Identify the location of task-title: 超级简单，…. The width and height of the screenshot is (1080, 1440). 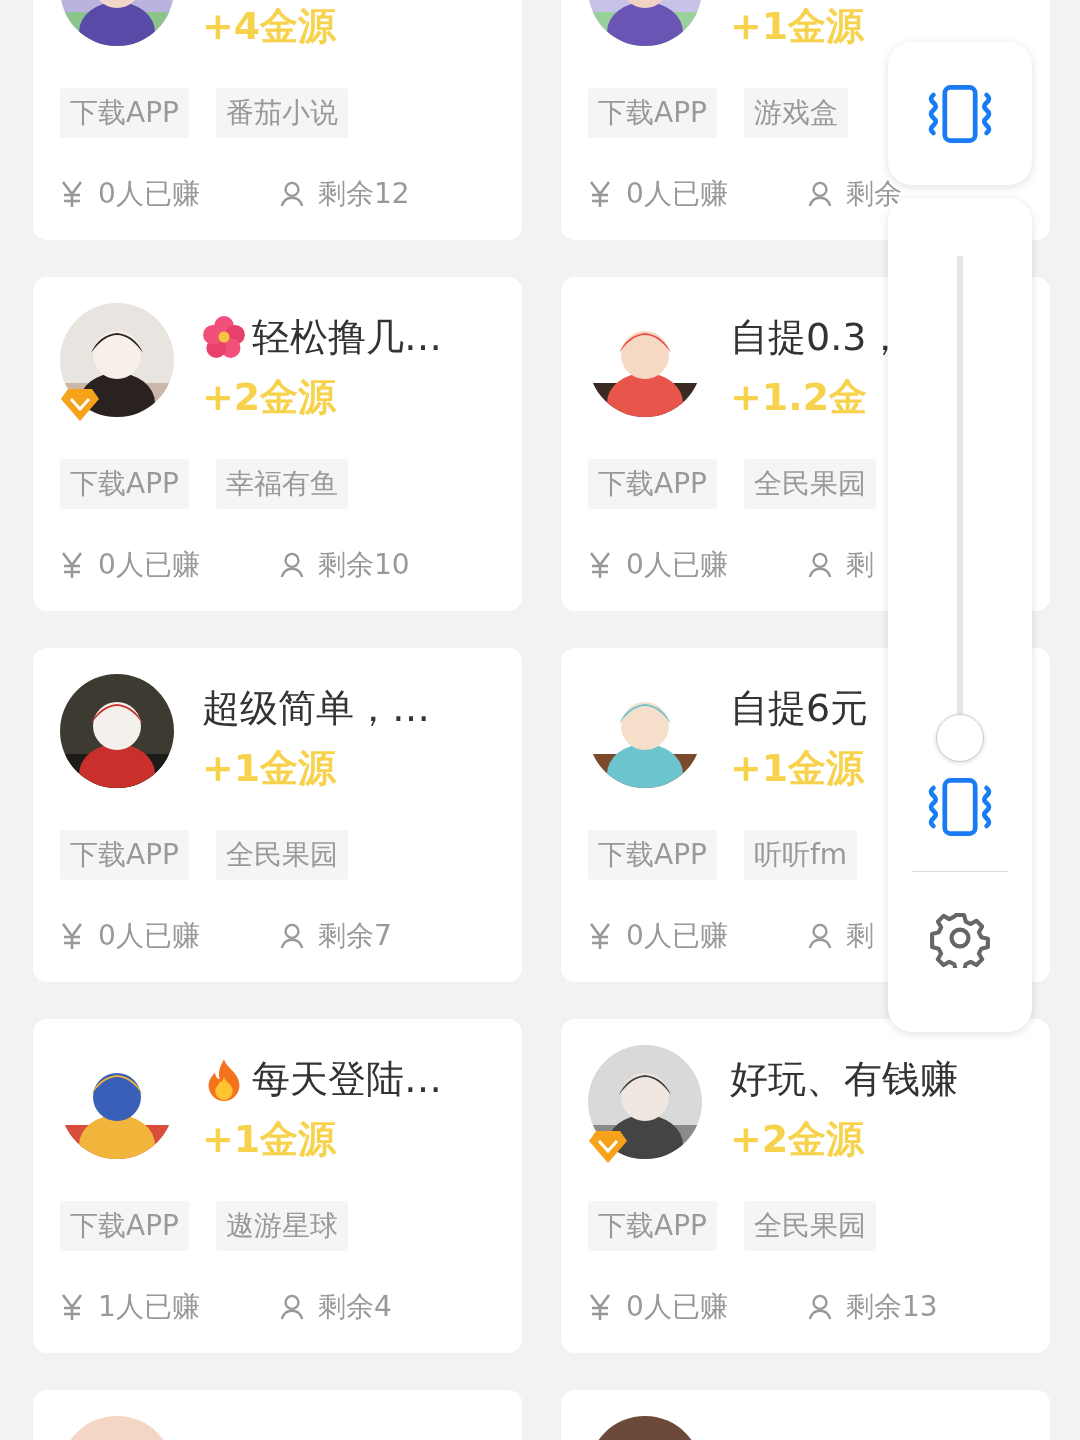
(316, 708).